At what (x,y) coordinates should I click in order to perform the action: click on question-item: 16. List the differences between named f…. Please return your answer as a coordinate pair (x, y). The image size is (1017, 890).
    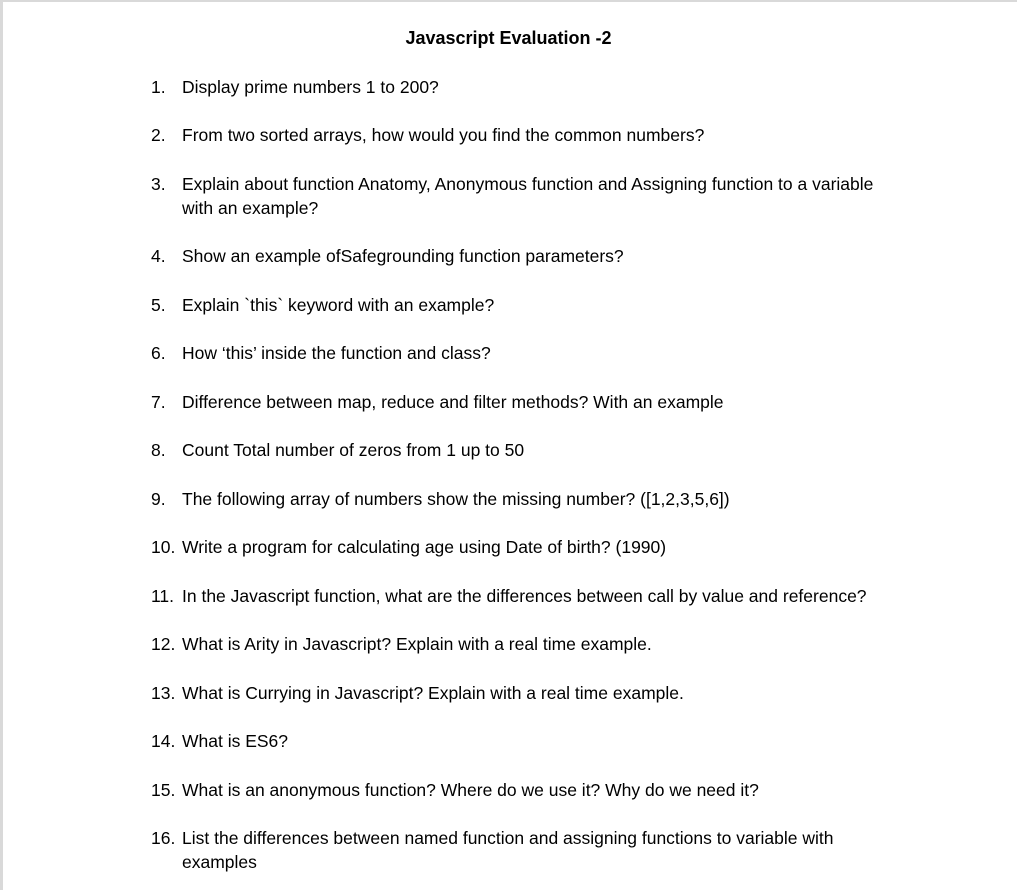
    Looking at the image, I should click on (531, 850).